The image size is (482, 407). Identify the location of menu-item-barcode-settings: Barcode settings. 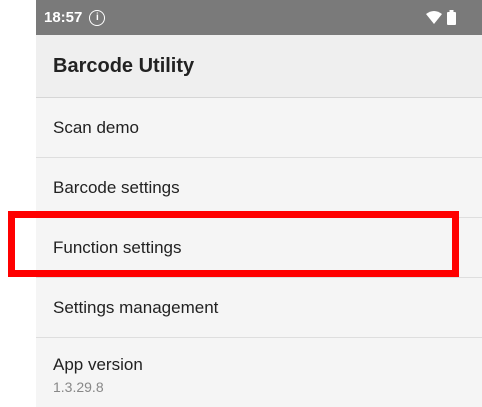
(259, 188).